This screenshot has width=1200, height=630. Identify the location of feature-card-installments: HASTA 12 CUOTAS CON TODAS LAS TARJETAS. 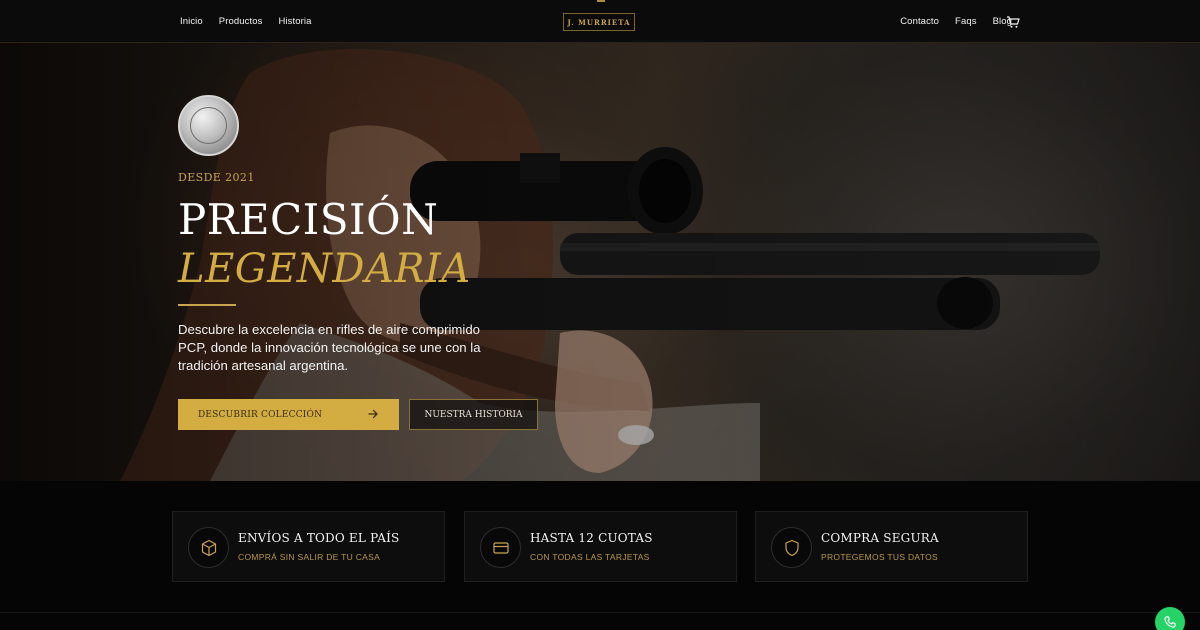
(600, 546).